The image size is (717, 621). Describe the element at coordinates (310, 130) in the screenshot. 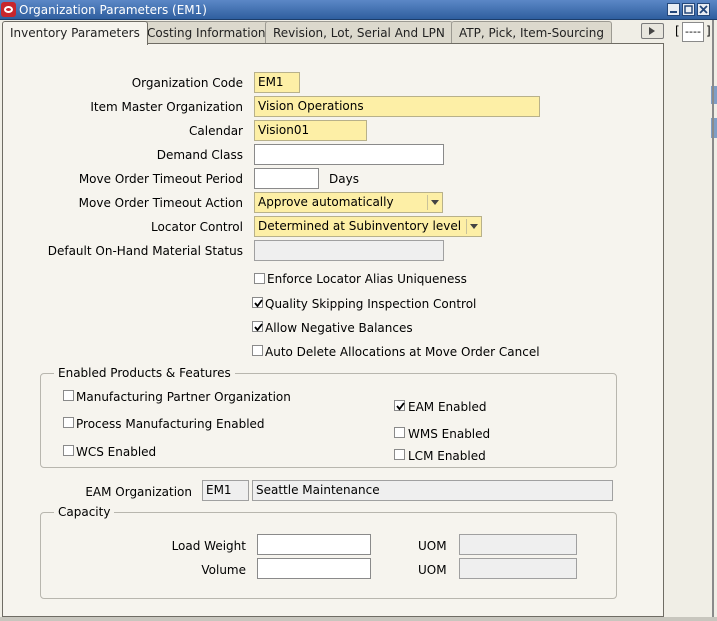

I see `calendar-field: Vision01` at that location.